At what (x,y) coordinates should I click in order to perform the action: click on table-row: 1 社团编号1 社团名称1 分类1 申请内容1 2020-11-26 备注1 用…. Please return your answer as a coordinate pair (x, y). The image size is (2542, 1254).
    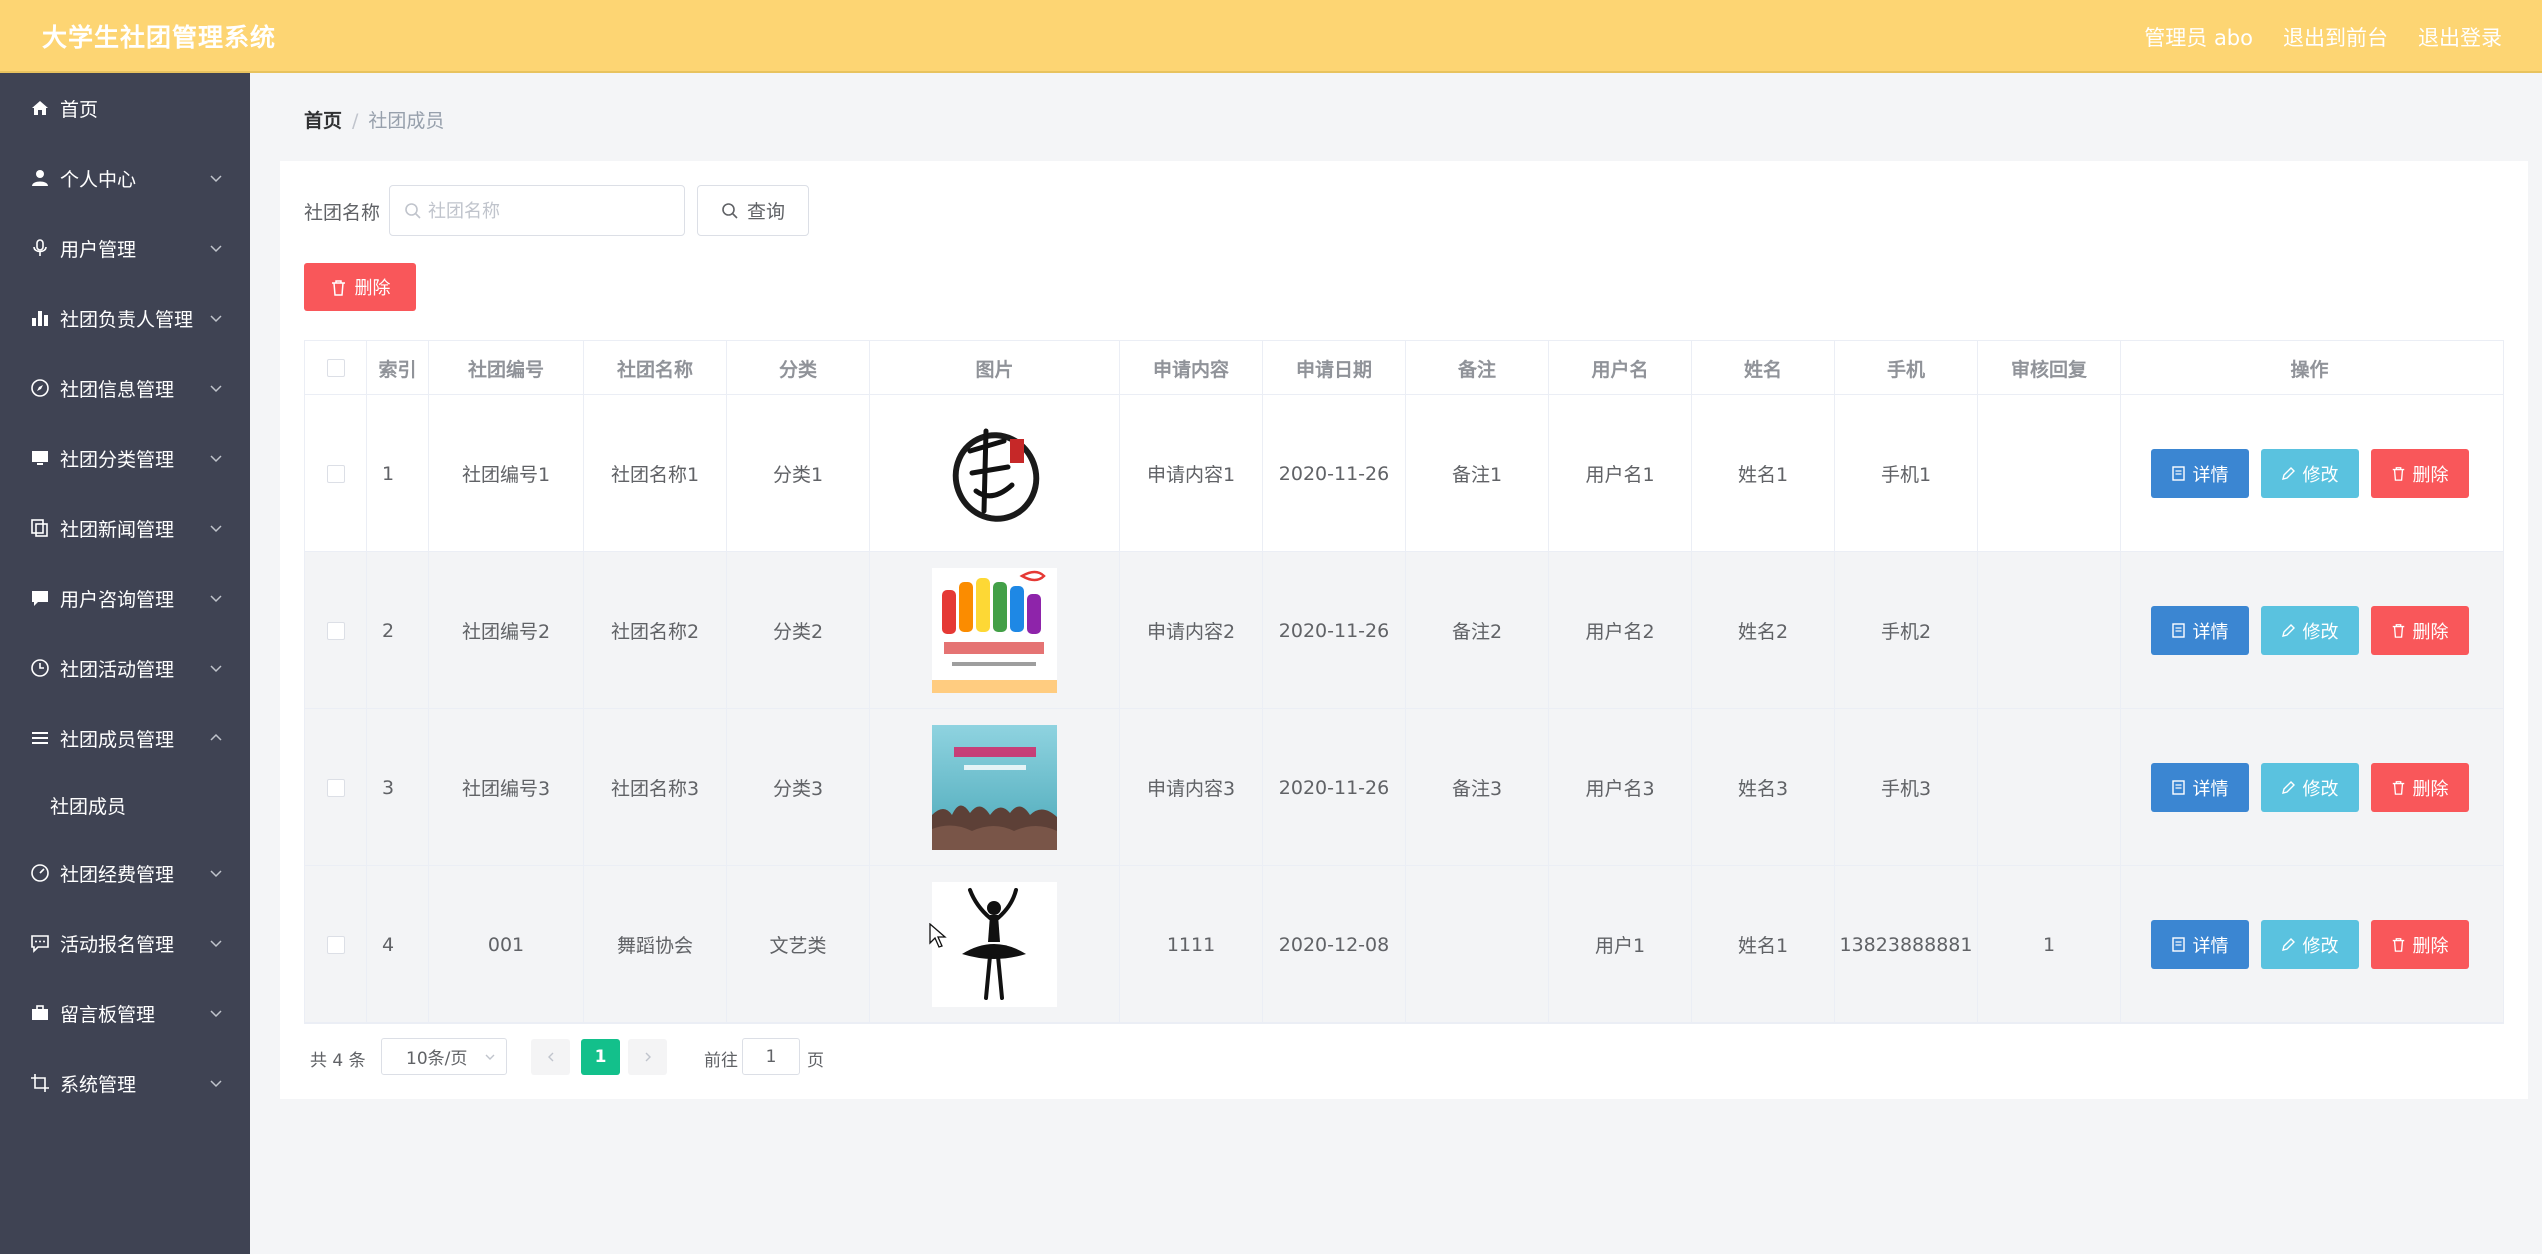
    Looking at the image, I should click on (1404, 473).